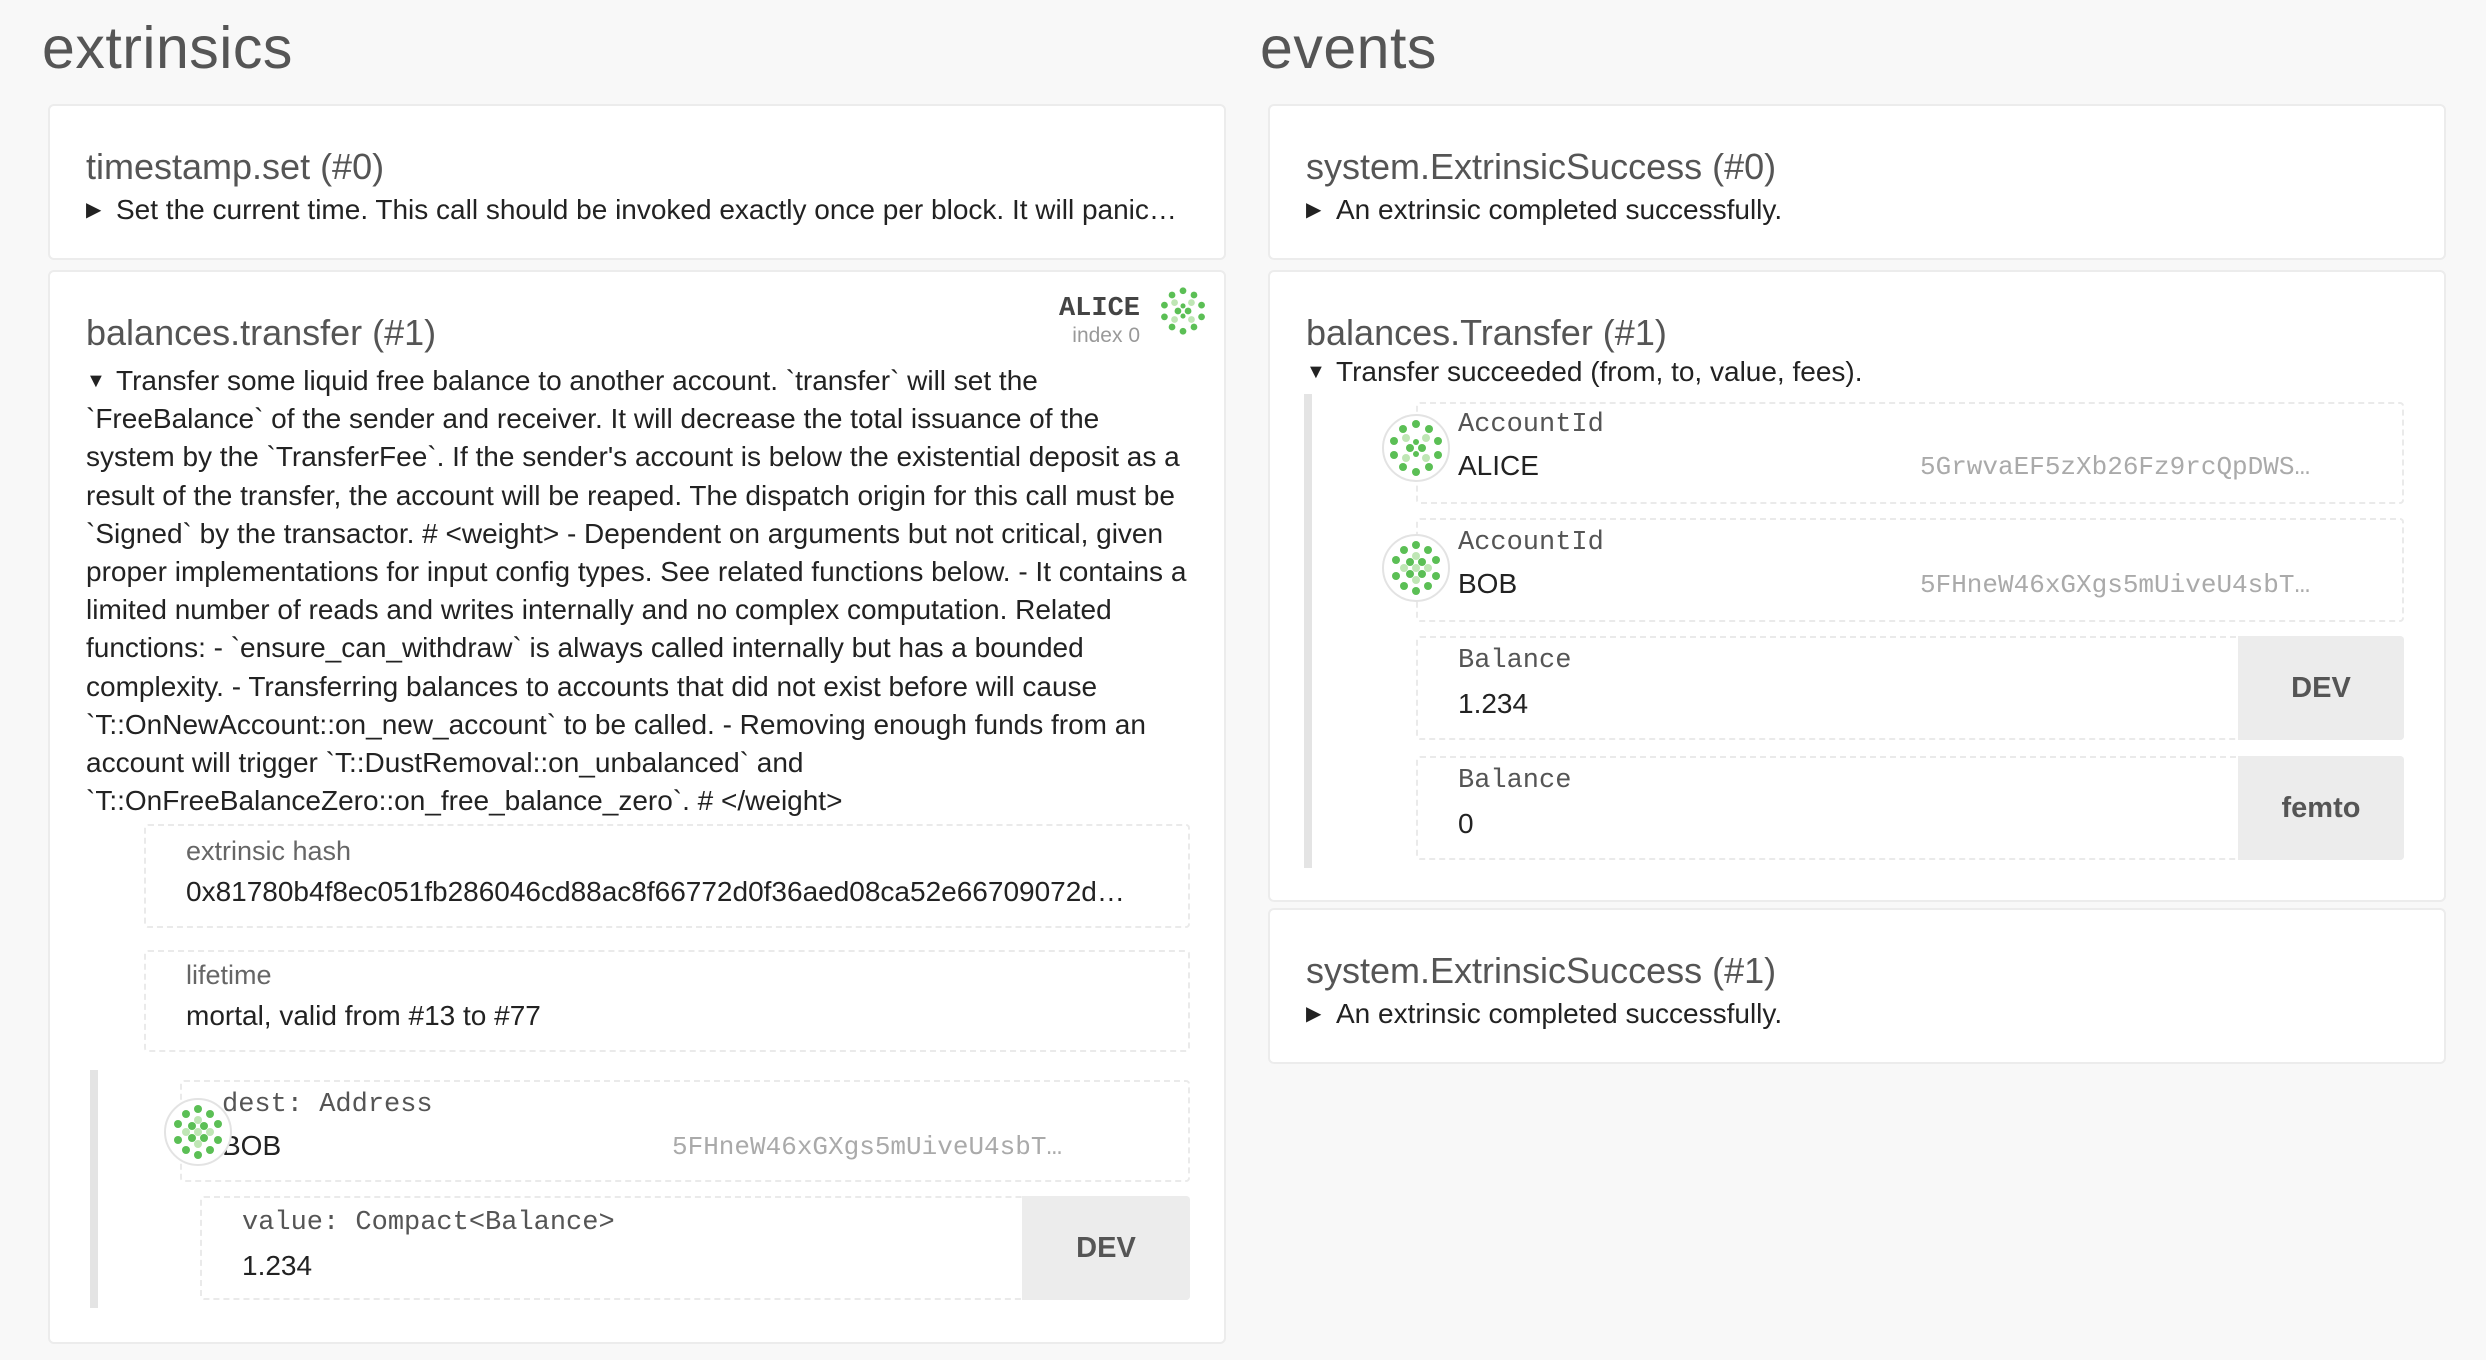  I want to click on signer-identicon-icon, so click(1183, 311).